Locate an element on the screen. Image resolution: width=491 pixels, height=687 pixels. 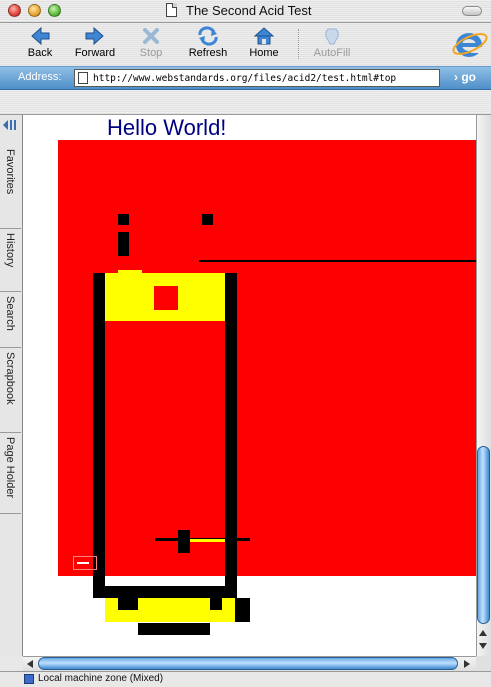
address-bar: Address: › go is located at coordinates (245, 78).